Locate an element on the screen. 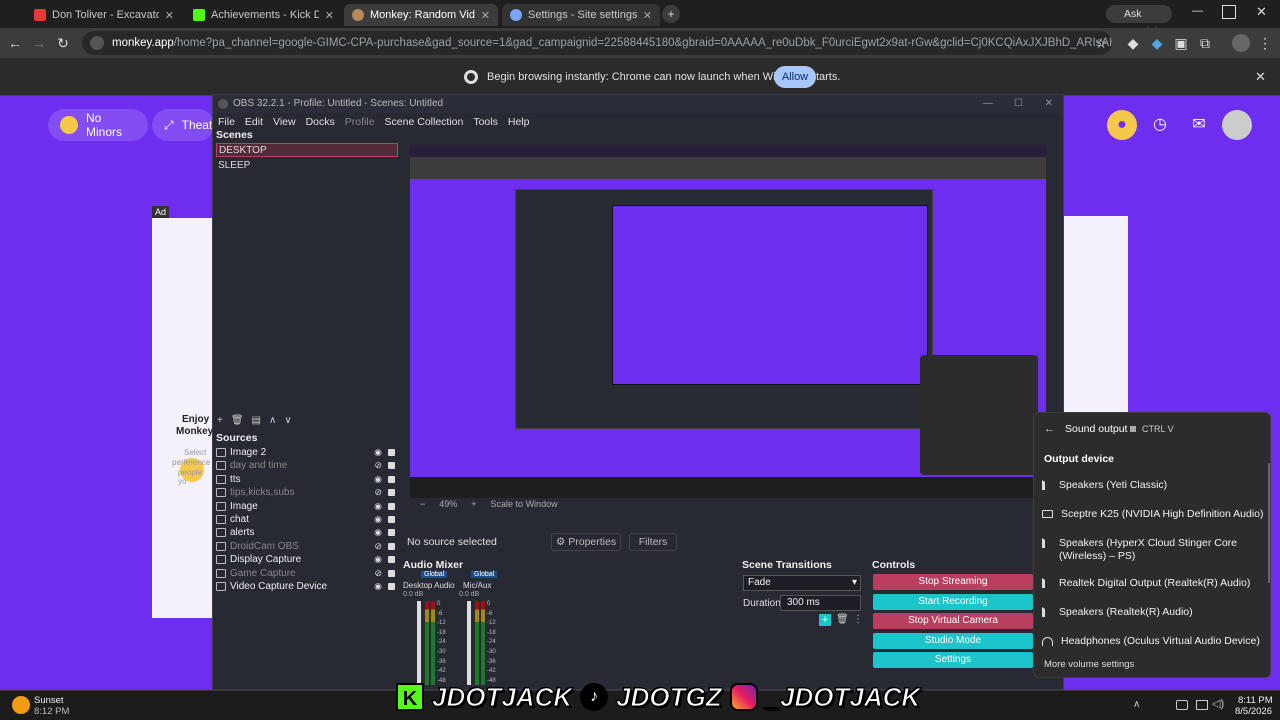  maximize-icon: ☐ is located at coordinates (1018, 104).